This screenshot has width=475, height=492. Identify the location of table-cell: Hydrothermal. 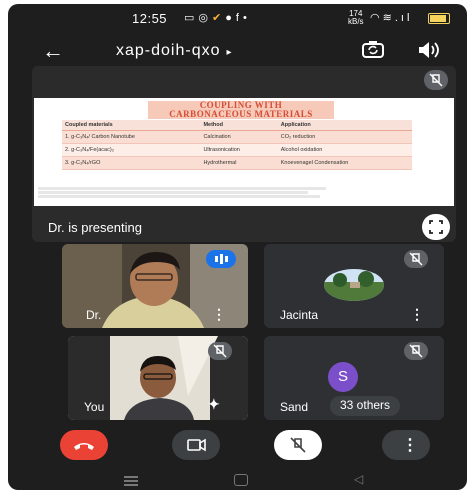
(239, 163).